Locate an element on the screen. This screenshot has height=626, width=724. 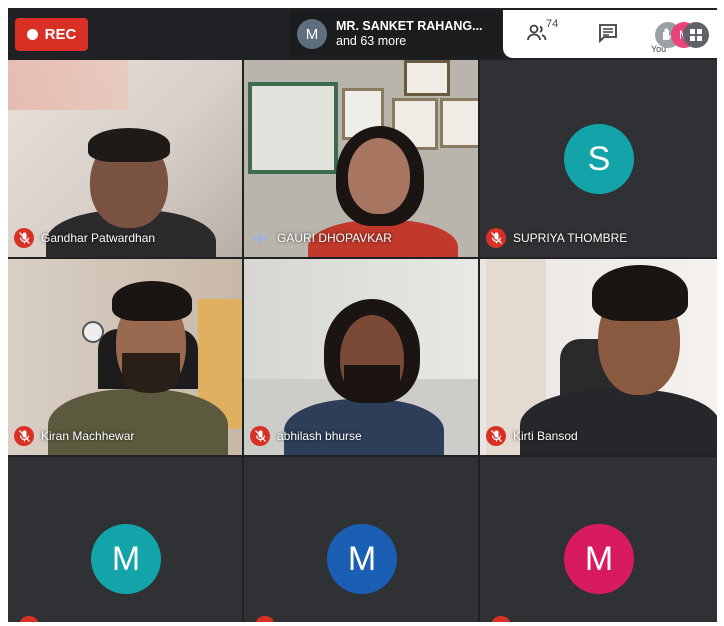
participant-label: GAURI DHOPAVKAR is located at coordinates (321, 238).